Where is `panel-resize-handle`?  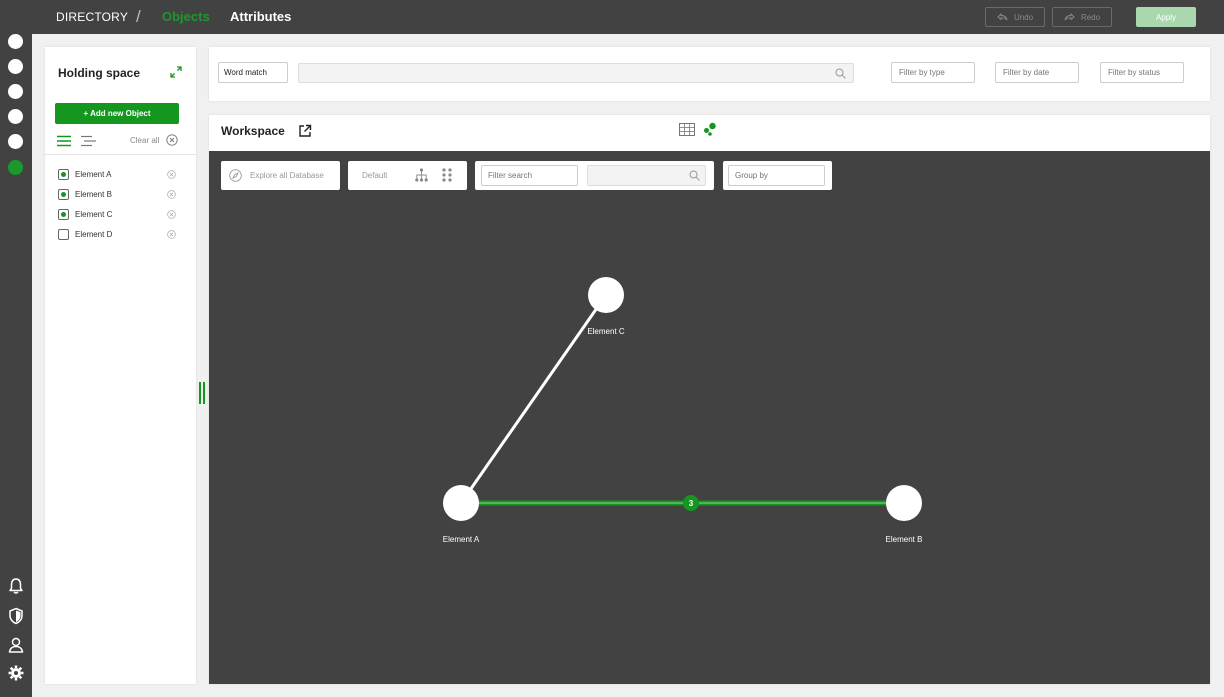
panel-resize-handle is located at coordinates (202, 393).